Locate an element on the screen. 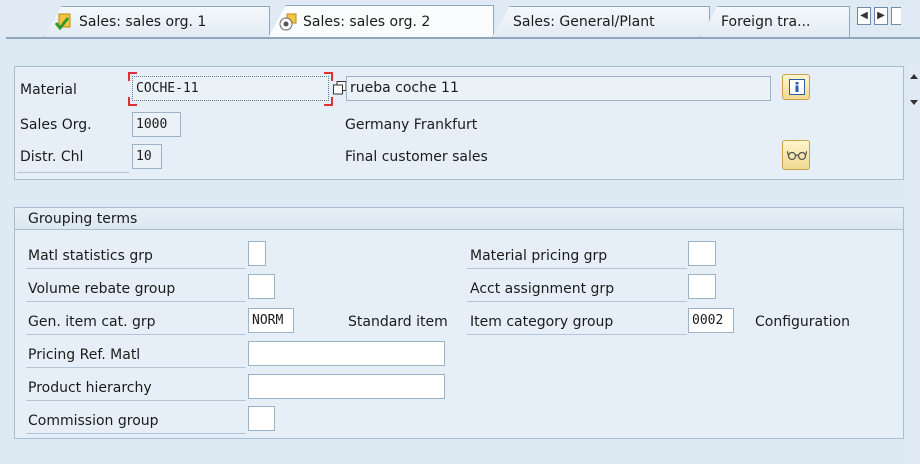  info-icon is located at coordinates (797, 89).